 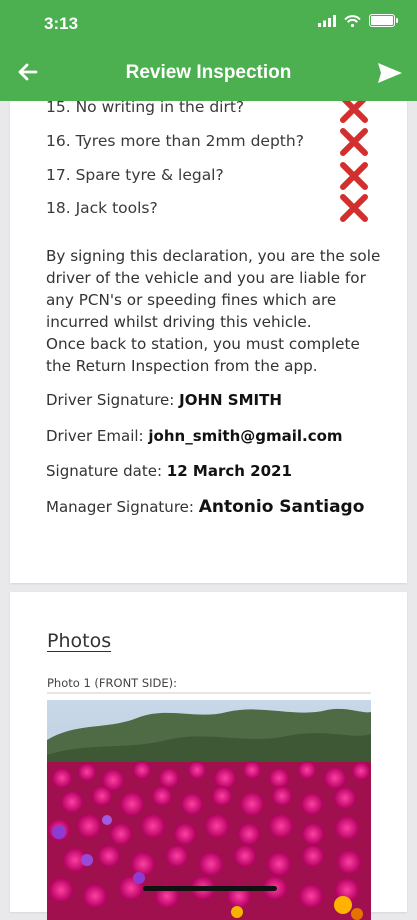 I want to click on declaration-line: the Return Inspection from the app., so click(x=182, y=366).